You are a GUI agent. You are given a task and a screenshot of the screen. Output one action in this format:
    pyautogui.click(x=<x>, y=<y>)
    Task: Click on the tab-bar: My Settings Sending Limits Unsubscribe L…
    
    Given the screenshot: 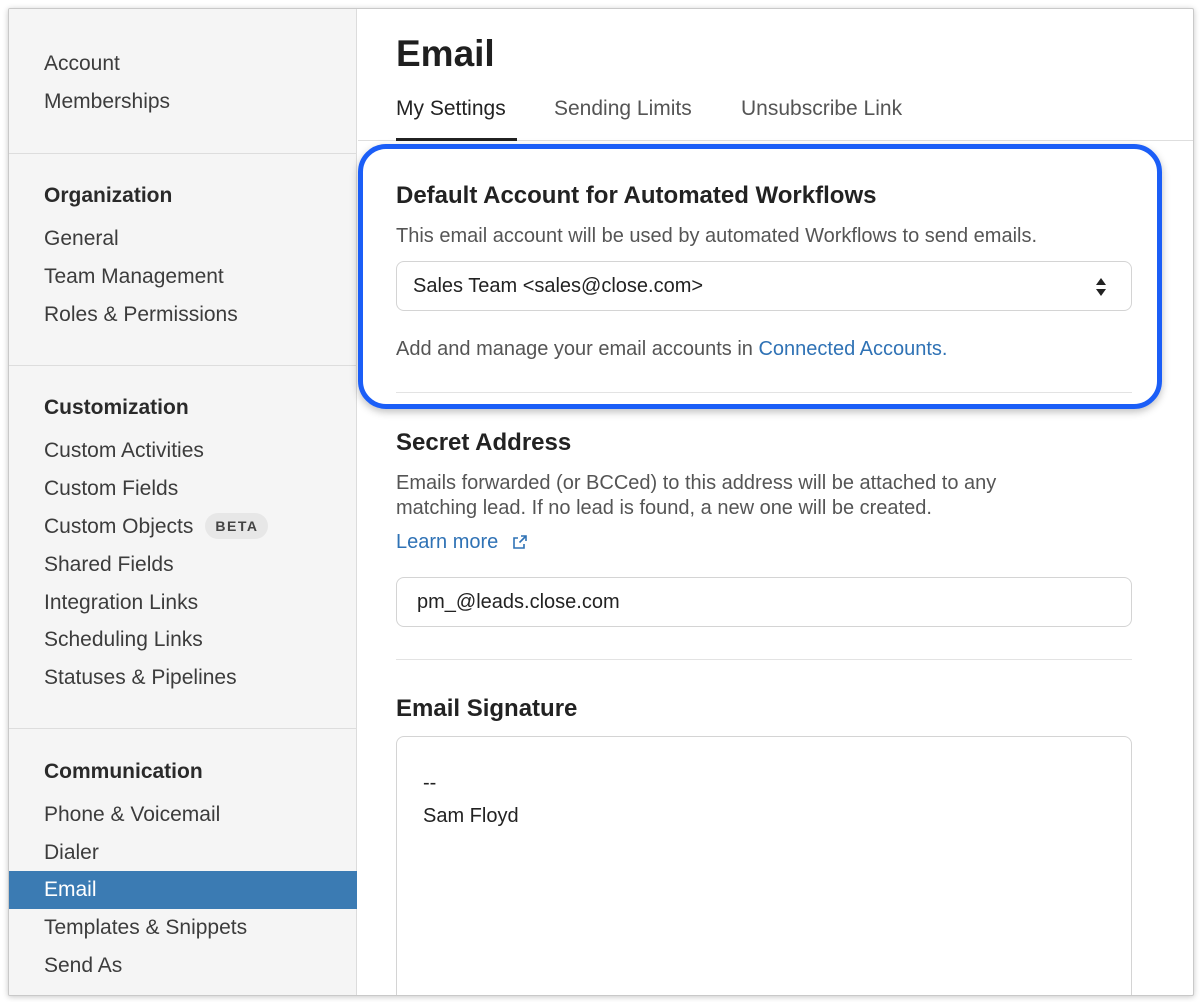 What is the action you would take?
    pyautogui.click(x=775, y=115)
    